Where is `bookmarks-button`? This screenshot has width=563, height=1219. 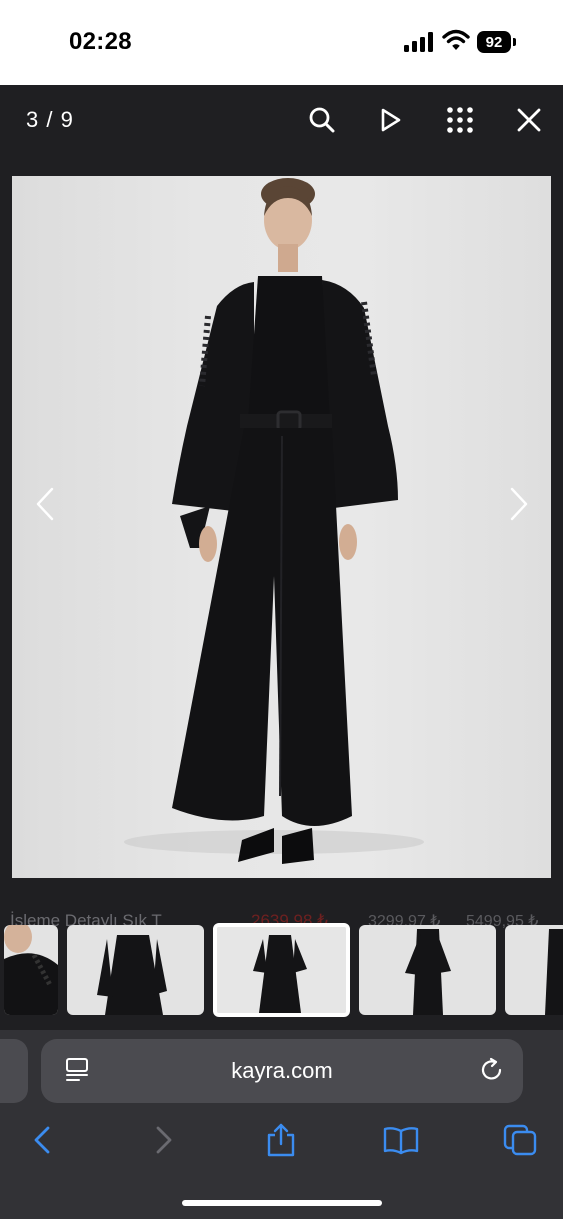 bookmarks-button is located at coordinates (401, 1140).